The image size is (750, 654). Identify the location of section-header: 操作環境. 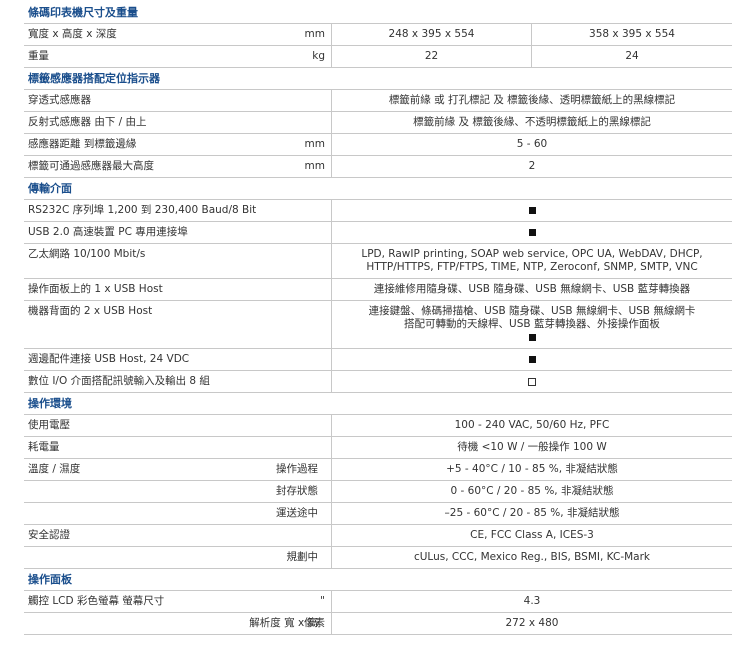
(378, 404).